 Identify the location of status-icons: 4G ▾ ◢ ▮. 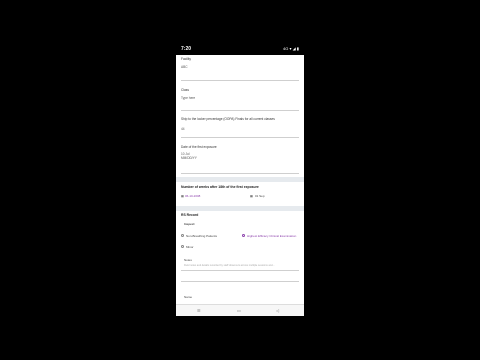
(291, 48).